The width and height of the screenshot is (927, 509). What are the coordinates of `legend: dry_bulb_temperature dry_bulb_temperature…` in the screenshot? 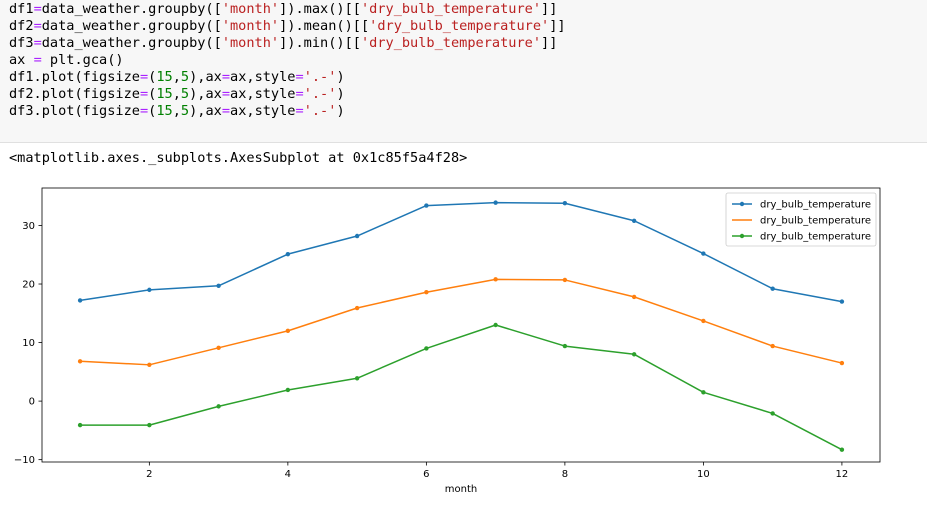 It's located at (801, 219).